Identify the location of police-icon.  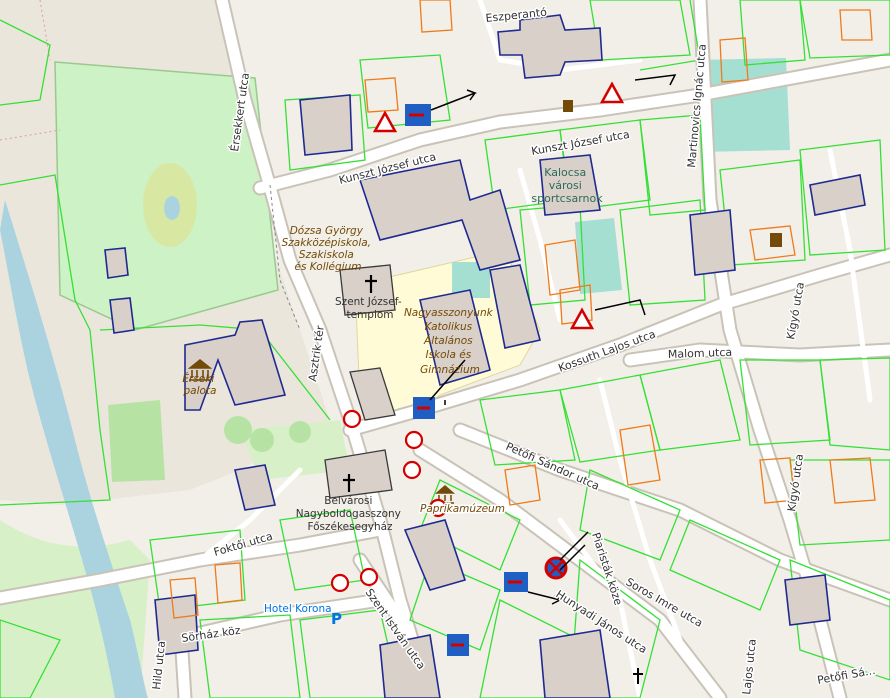
(776, 240).